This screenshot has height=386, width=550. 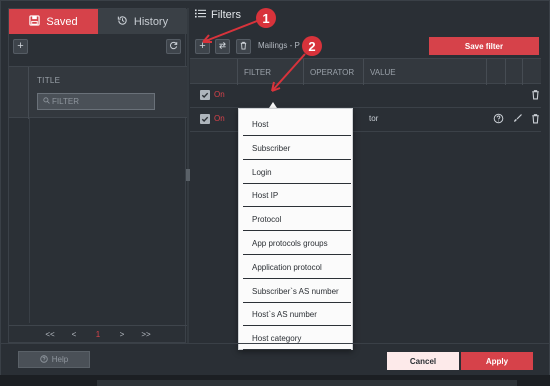 I want to click on title-filter-input: FILTER, so click(x=96, y=101).